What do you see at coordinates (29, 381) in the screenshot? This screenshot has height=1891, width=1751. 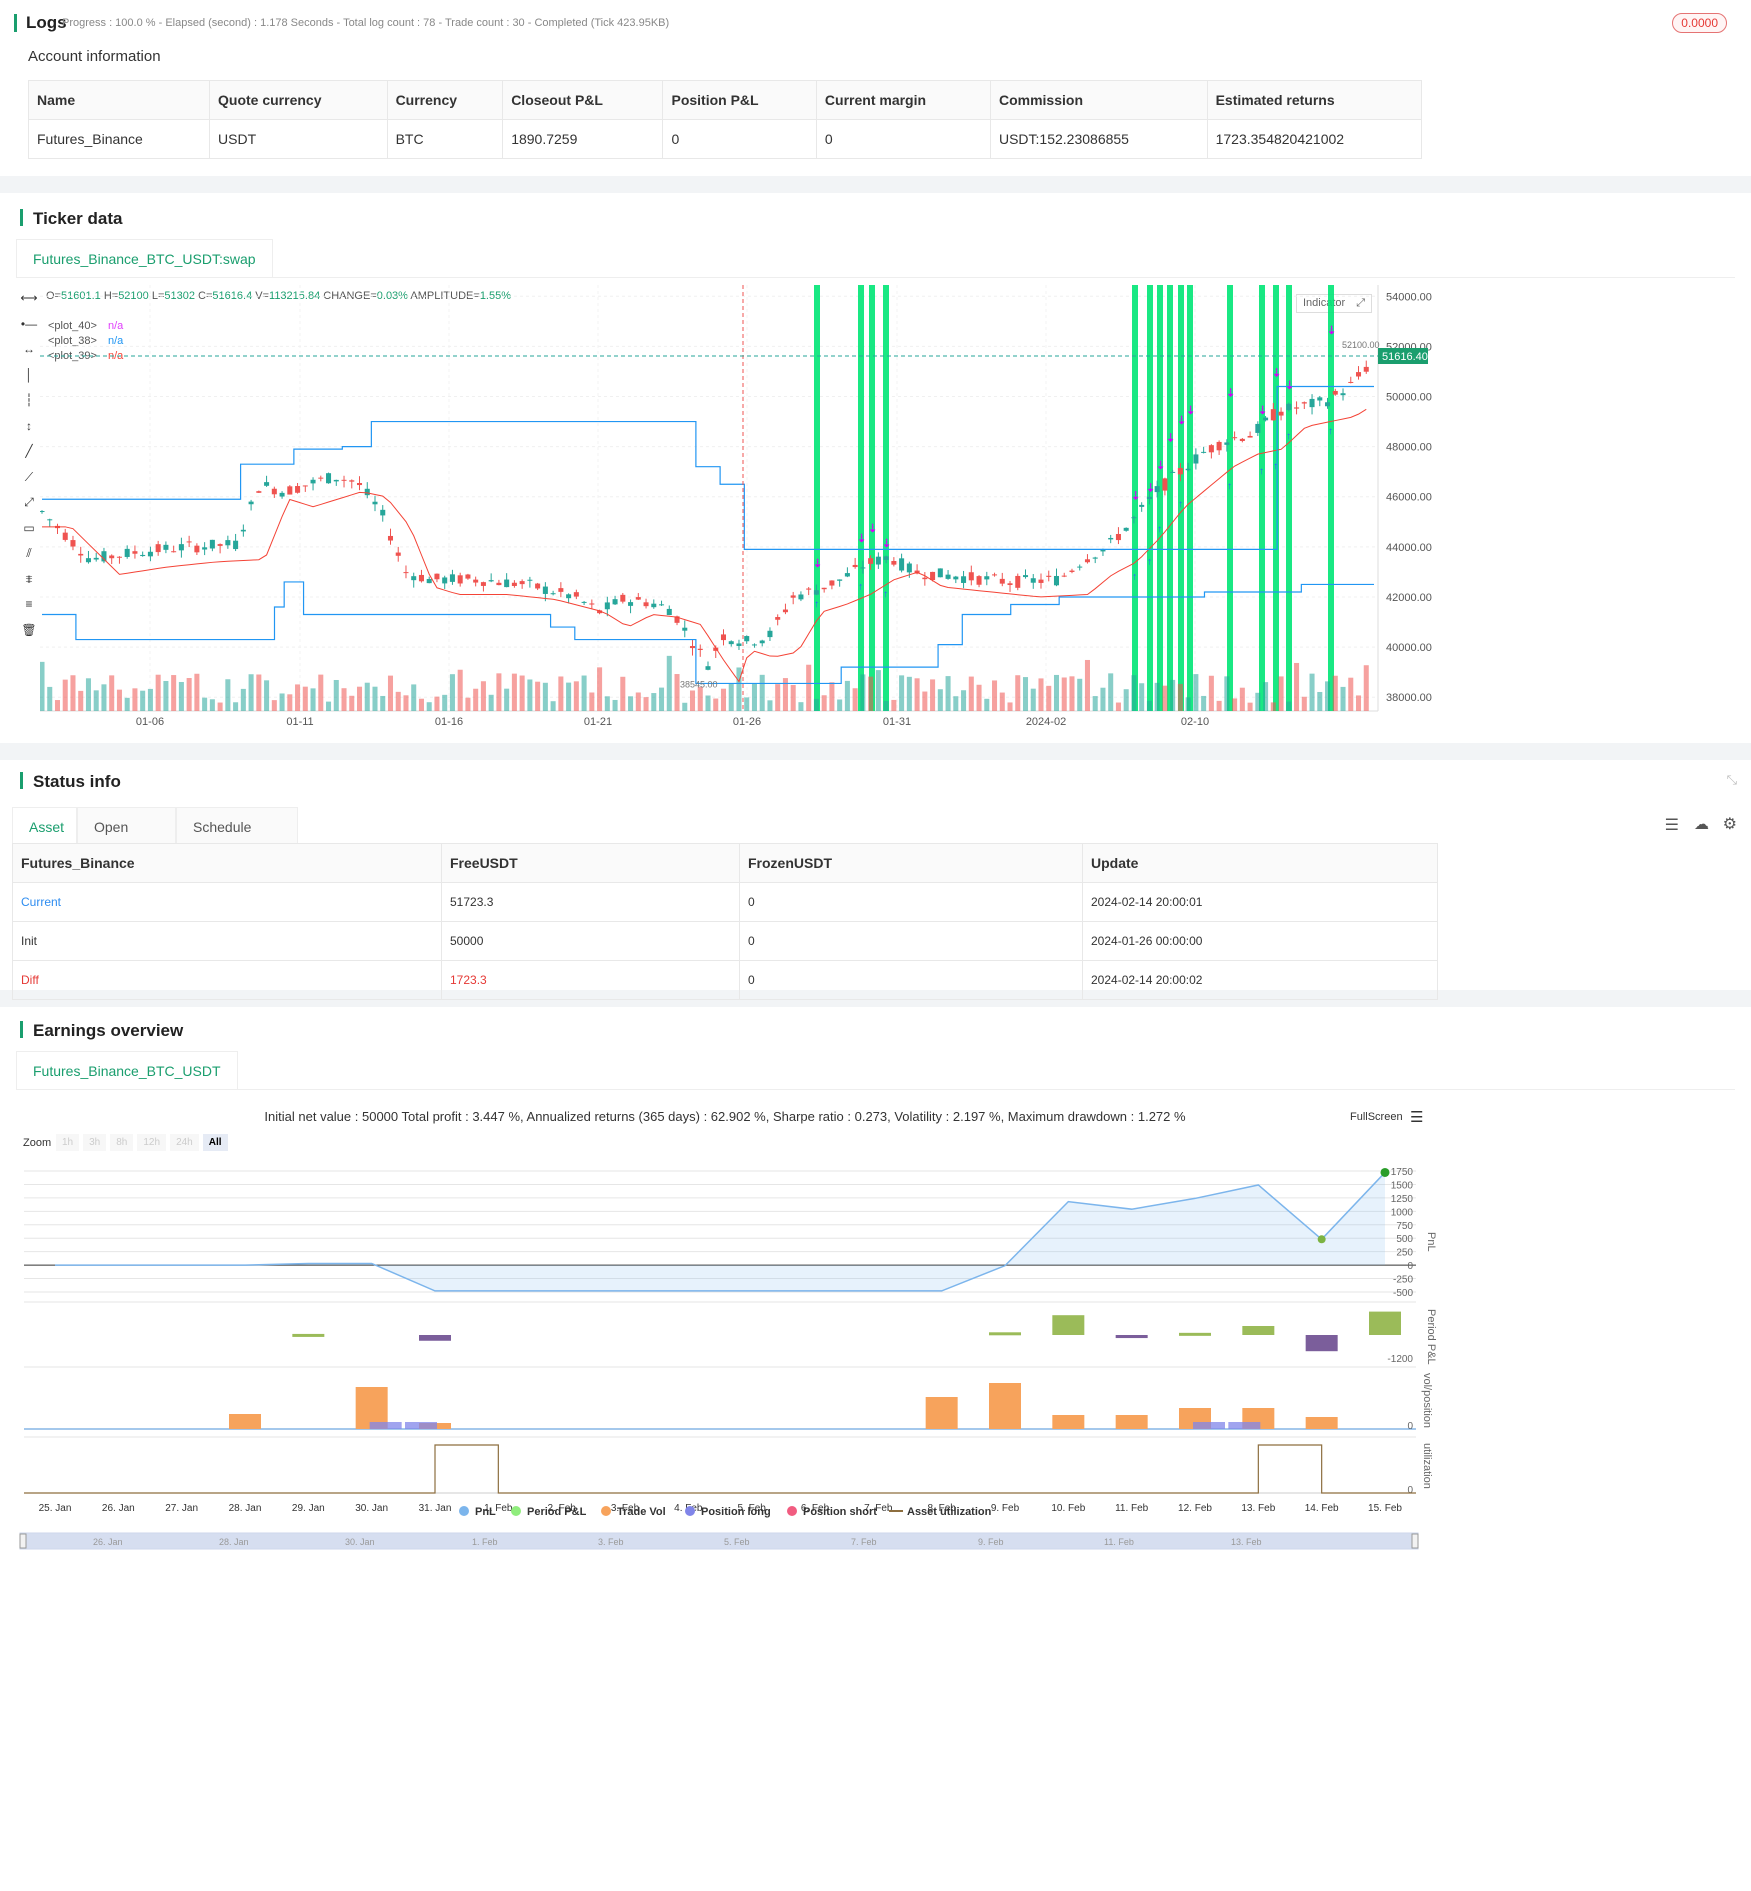 I see `vertical-line-icon: │` at bounding box center [29, 381].